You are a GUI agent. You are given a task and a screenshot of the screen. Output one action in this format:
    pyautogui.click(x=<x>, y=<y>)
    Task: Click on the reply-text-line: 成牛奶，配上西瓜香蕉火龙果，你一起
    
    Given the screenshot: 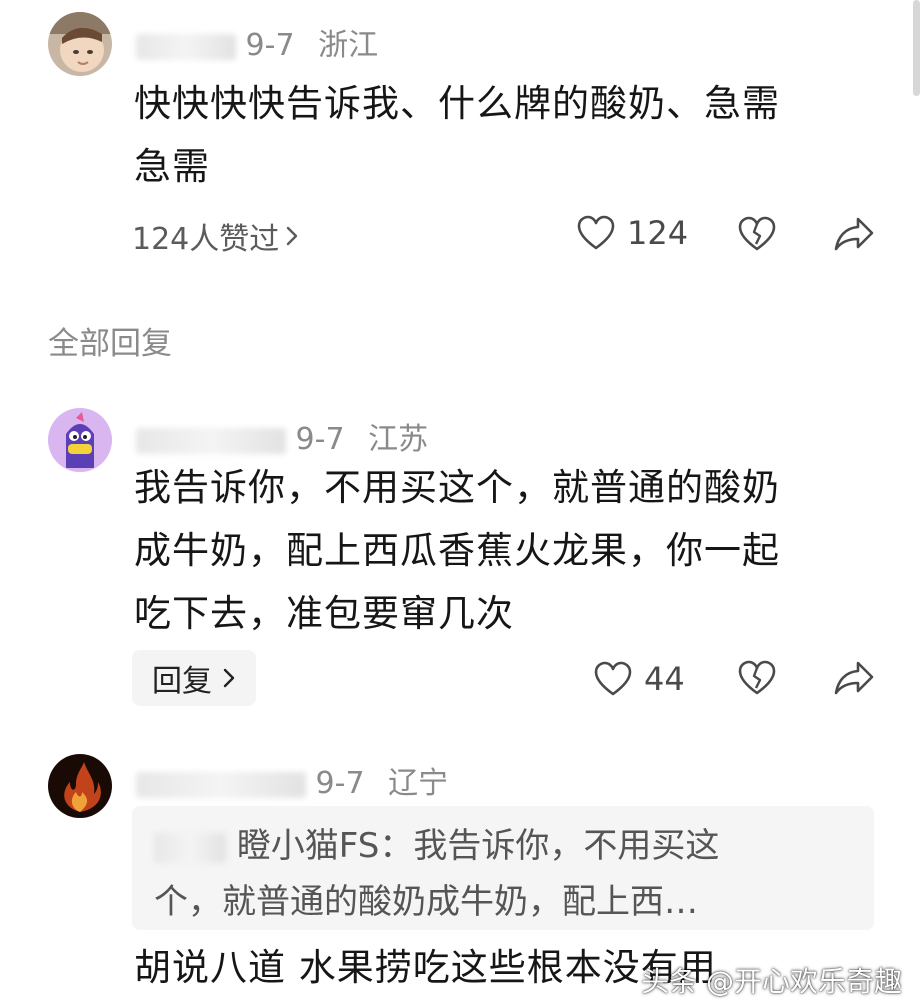 What is the action you would take?
    pyautogui.click(x=457, y=550)
    